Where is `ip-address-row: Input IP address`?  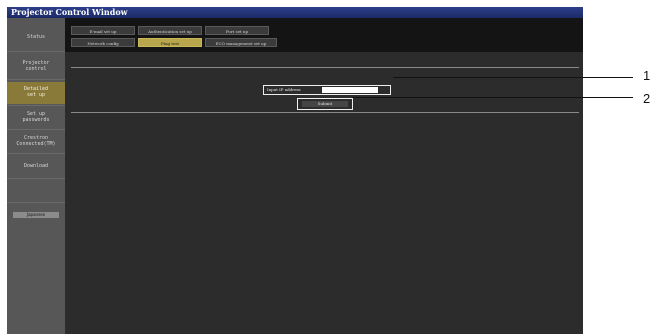
ip-address-row: Input IP address is located at coordinates (327, 90).